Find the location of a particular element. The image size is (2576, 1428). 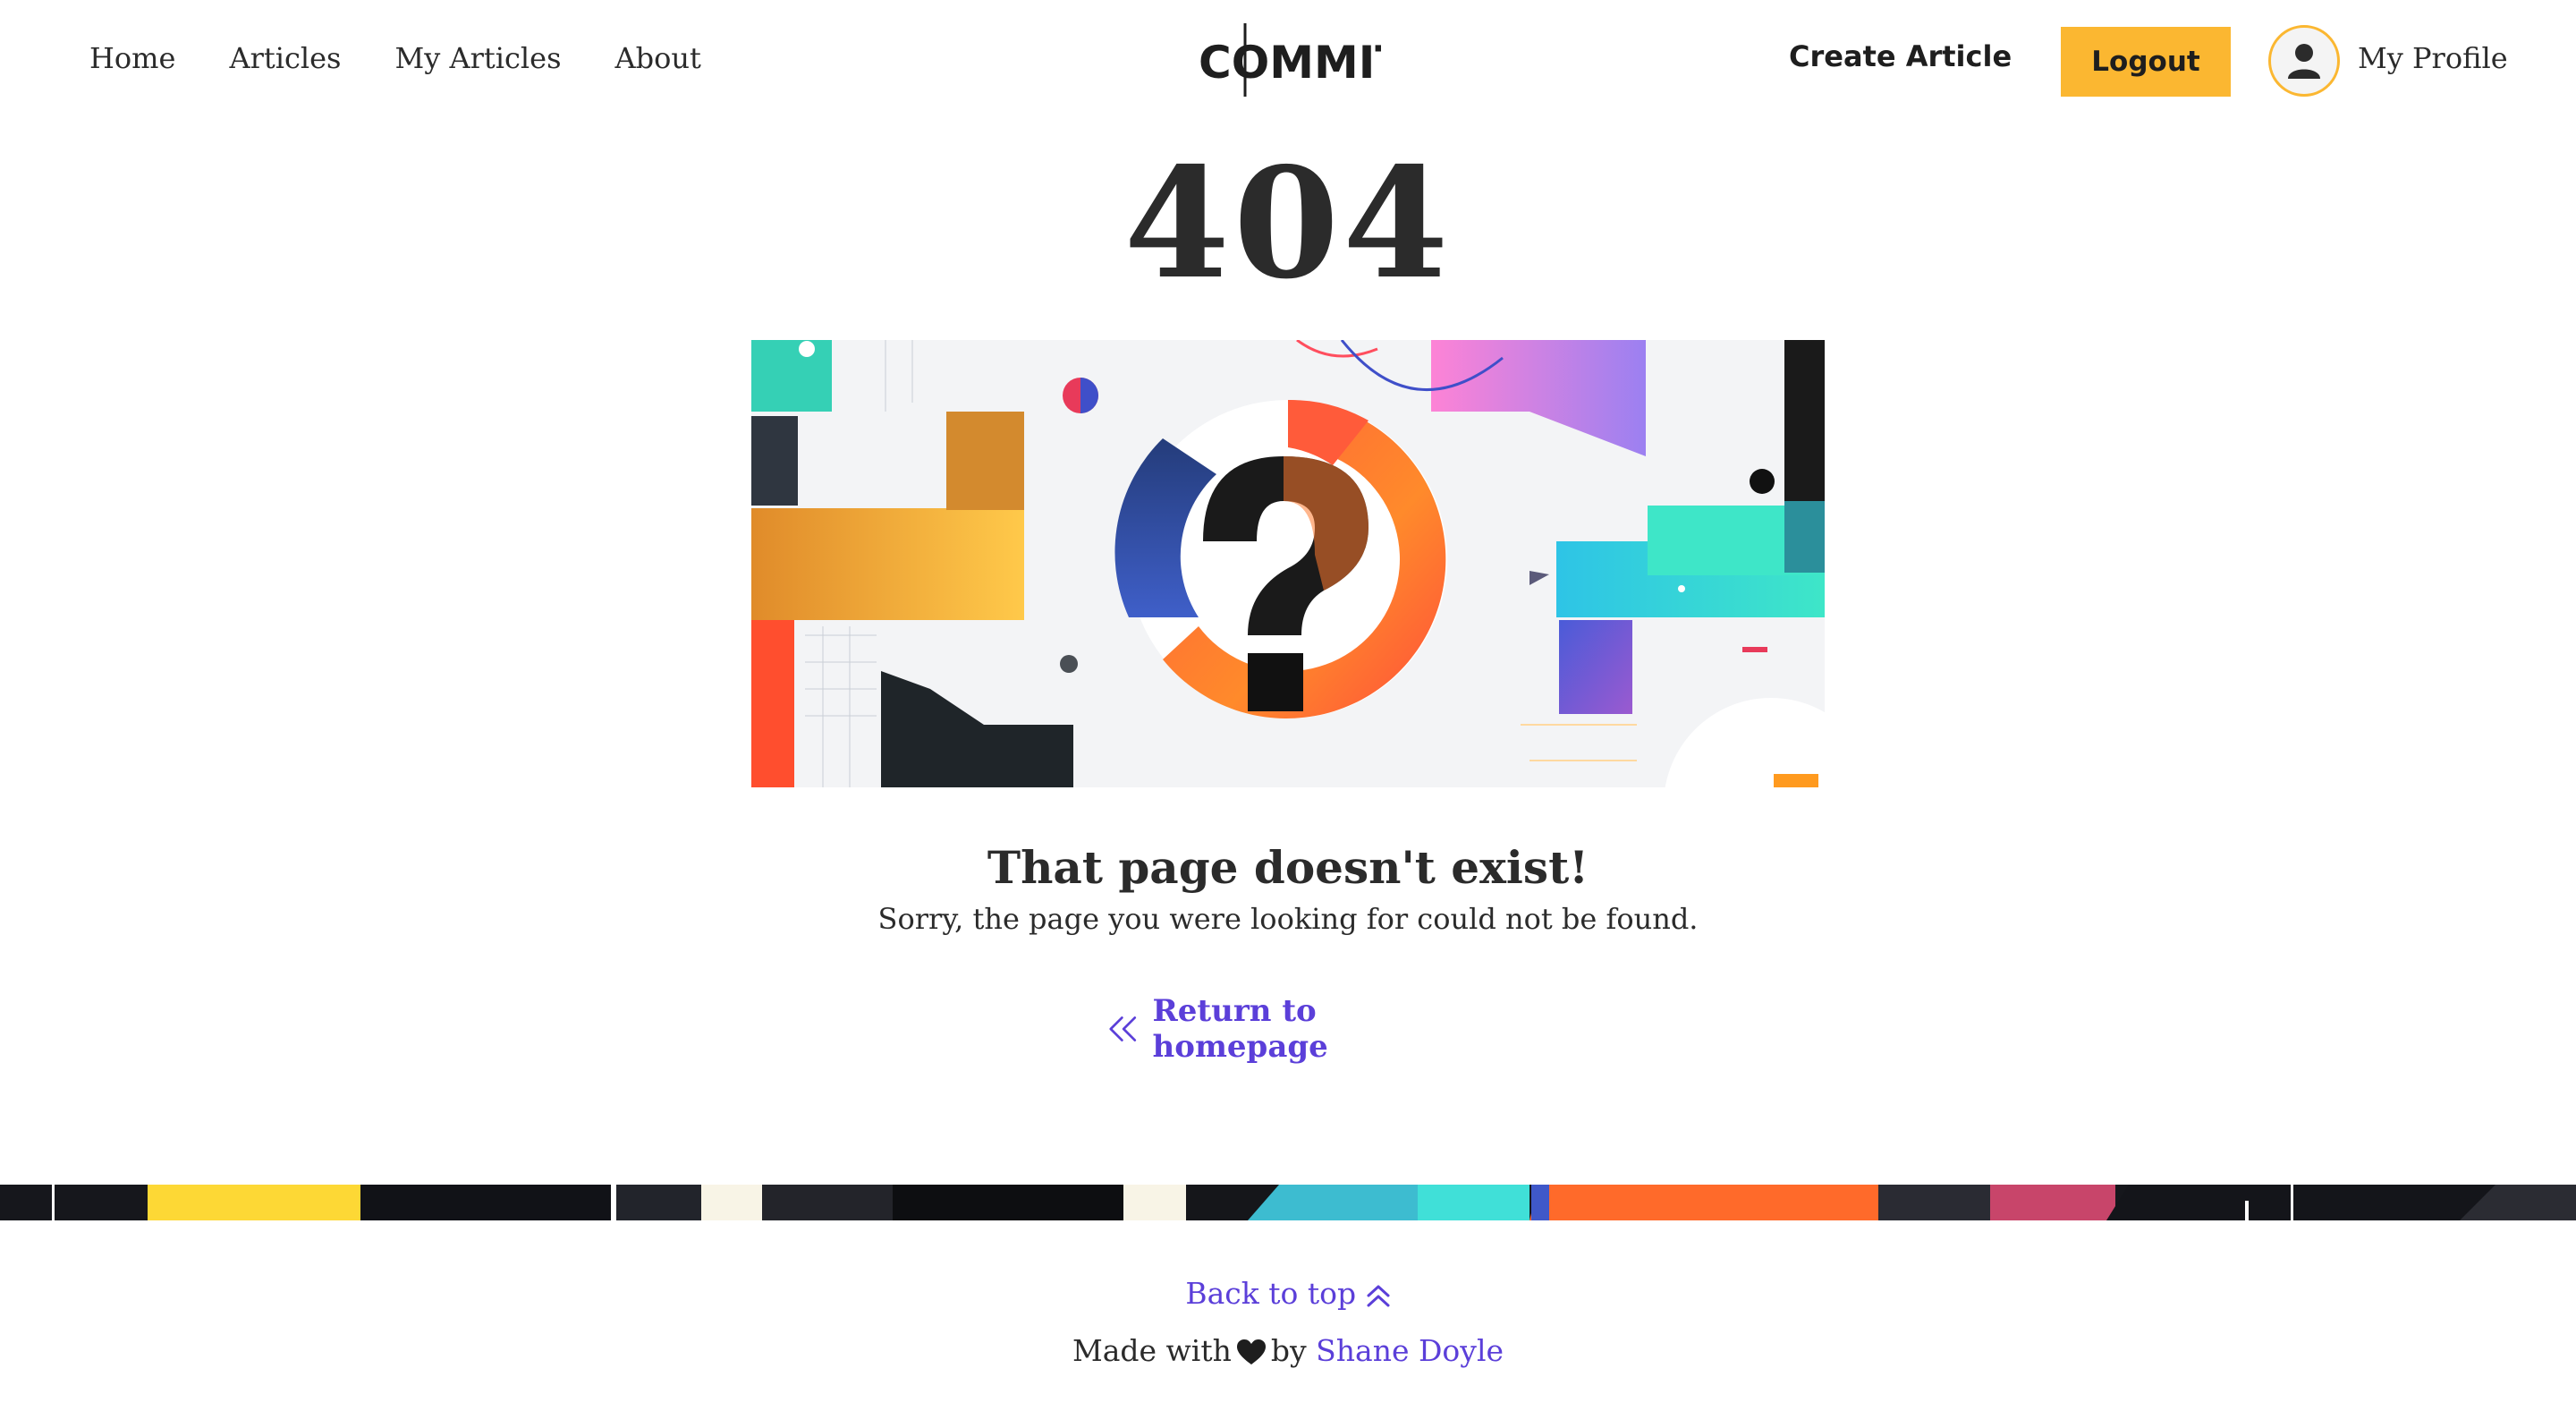

error-illustration is located at coordinates (1288, 563).